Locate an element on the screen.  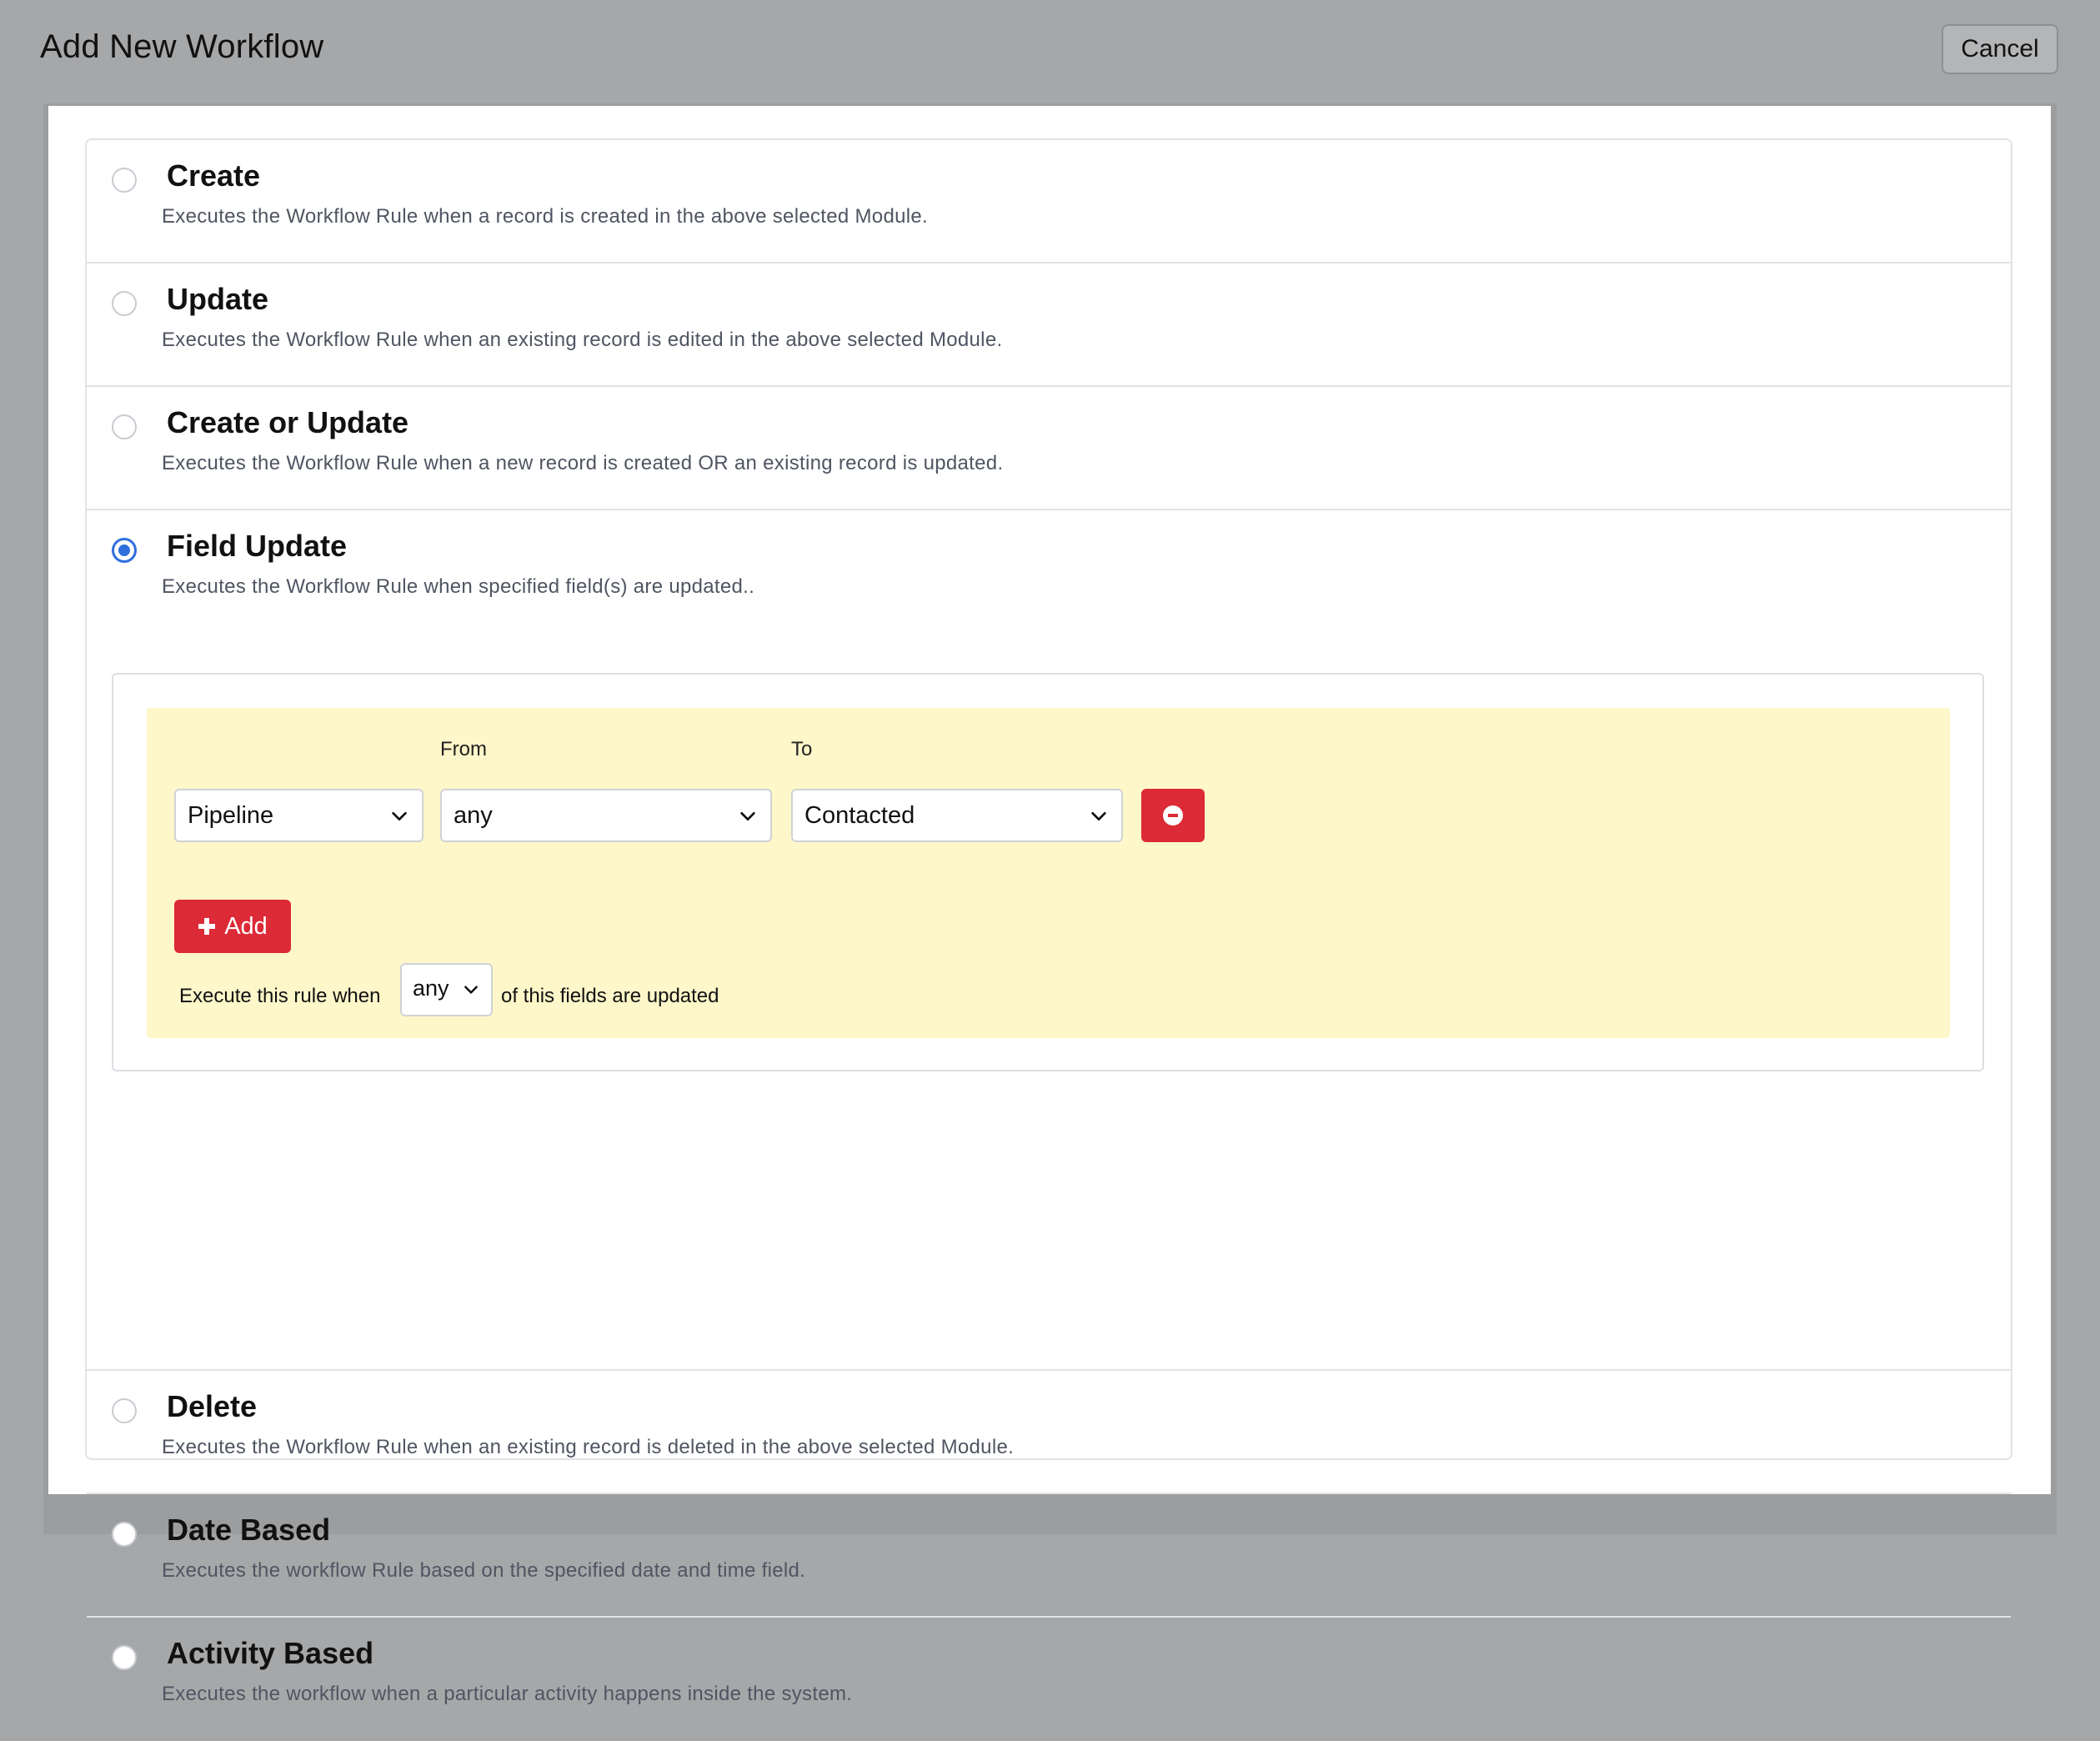
radio-create is located at coordinates (124, 180).